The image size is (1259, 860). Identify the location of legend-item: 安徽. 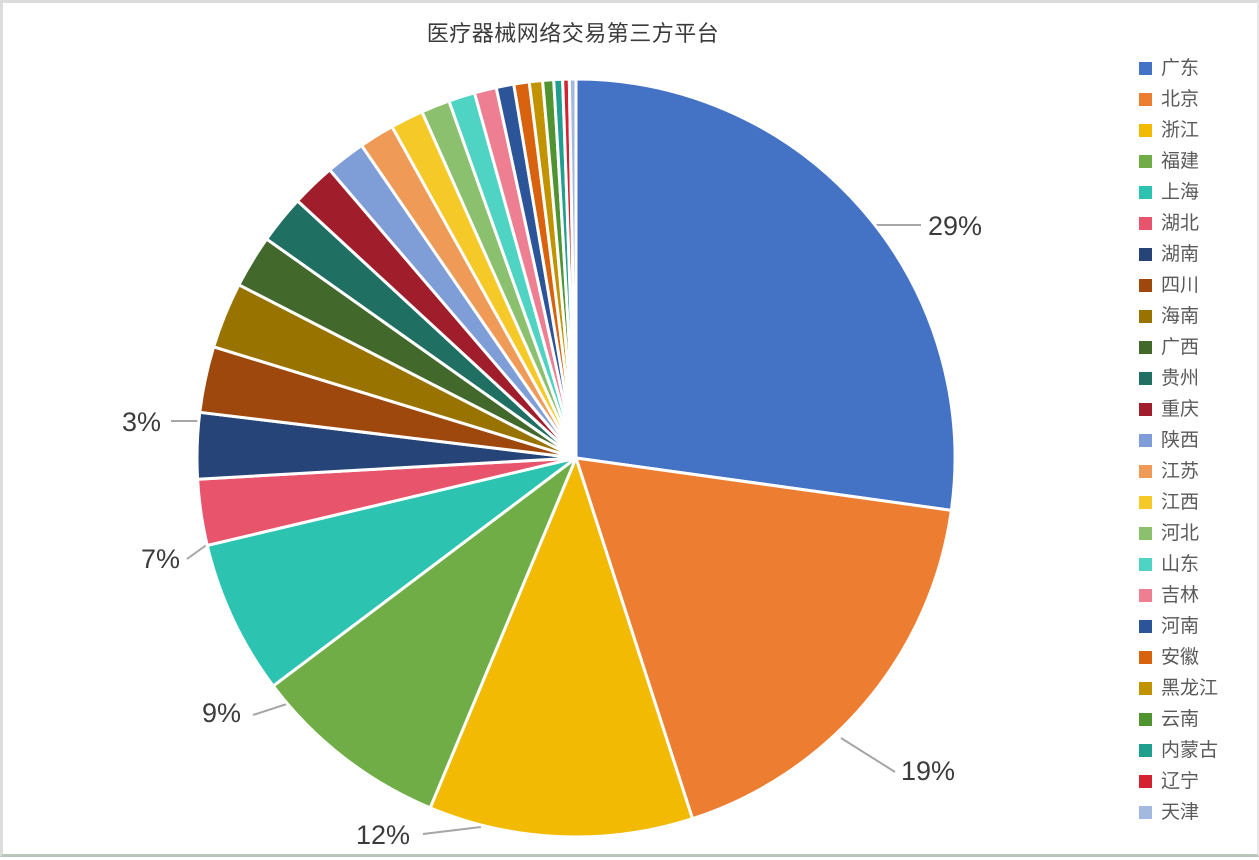
(1195, 657).